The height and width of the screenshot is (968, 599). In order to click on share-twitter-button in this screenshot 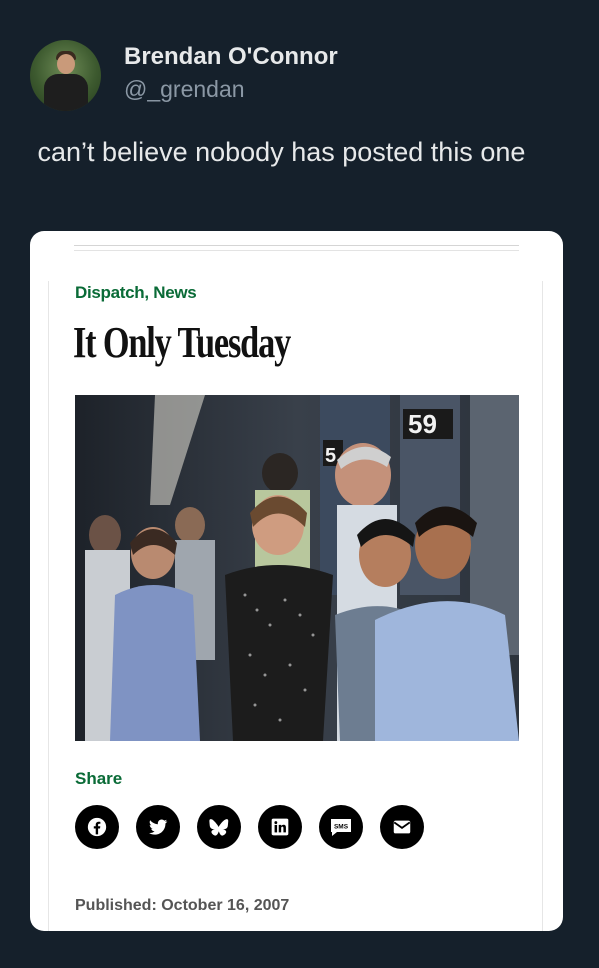, I will do `click(158, 827)`.